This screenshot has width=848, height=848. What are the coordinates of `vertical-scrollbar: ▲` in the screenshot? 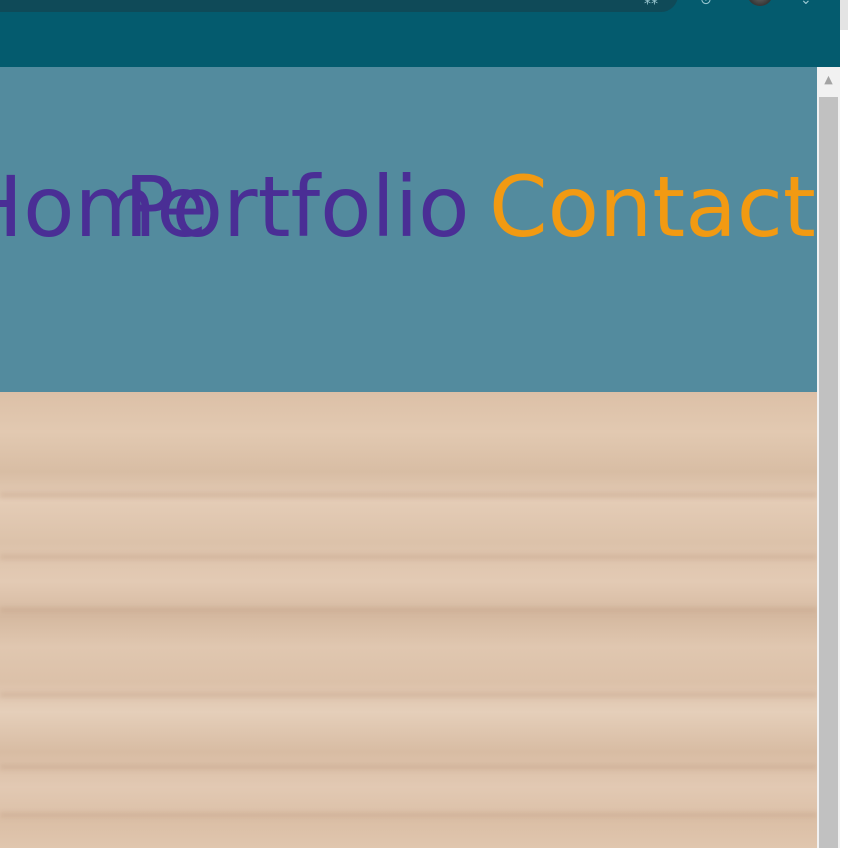 It's located at (828, 457).